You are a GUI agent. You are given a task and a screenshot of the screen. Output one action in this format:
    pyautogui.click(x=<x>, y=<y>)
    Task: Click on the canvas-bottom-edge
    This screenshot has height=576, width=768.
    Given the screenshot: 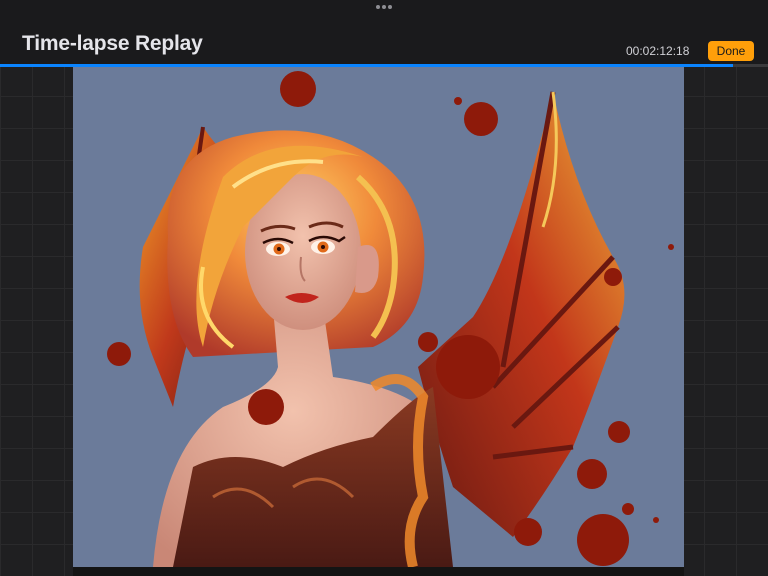 What is the action you would take?
    pyautogui.click(x=378, y=571)
    